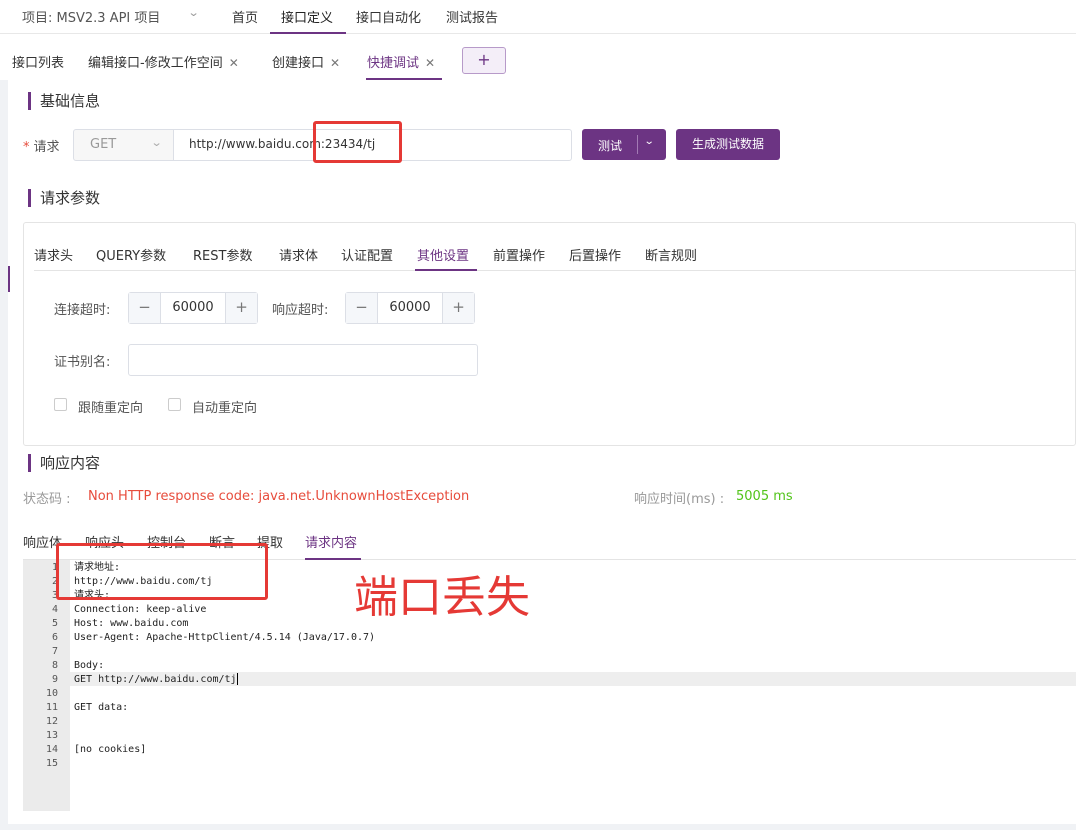 The height and width of the screenshot is (830, 1076). I want to click on response-time-value: 5005 ms, so click(764, 496).